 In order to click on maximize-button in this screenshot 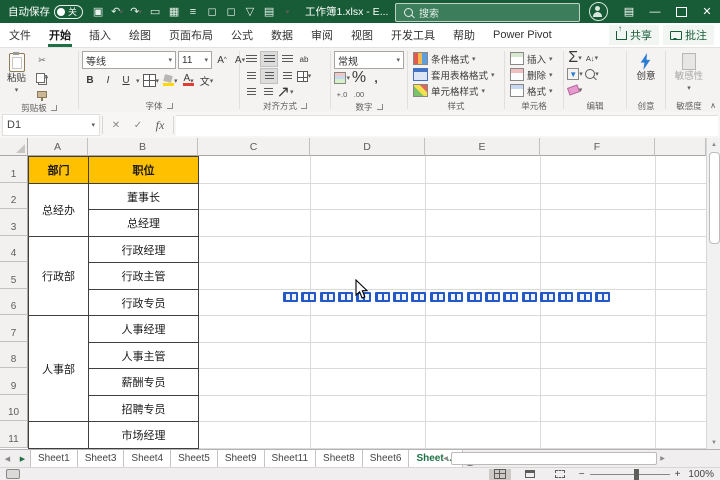, I will do `click(681, 11)`.